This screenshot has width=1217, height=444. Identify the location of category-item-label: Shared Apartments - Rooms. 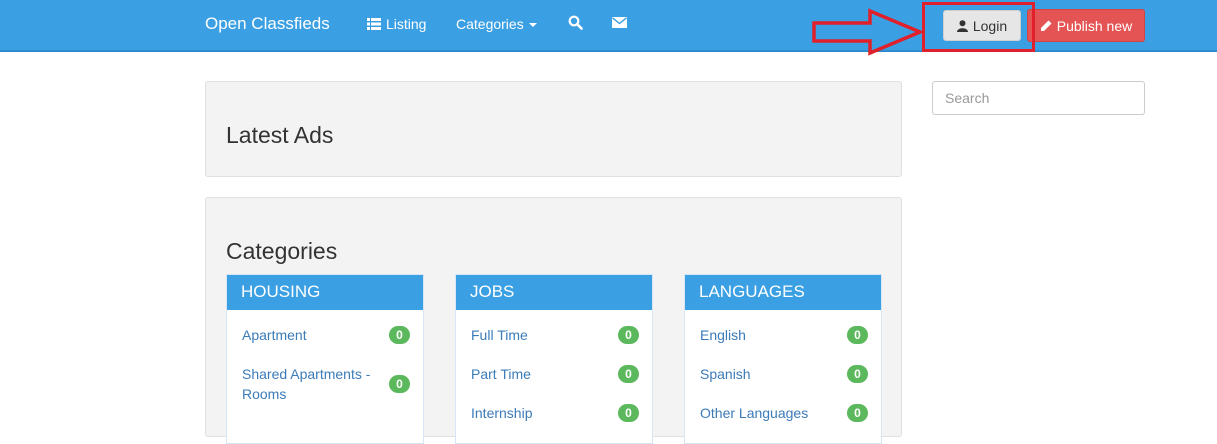
(306, 384).